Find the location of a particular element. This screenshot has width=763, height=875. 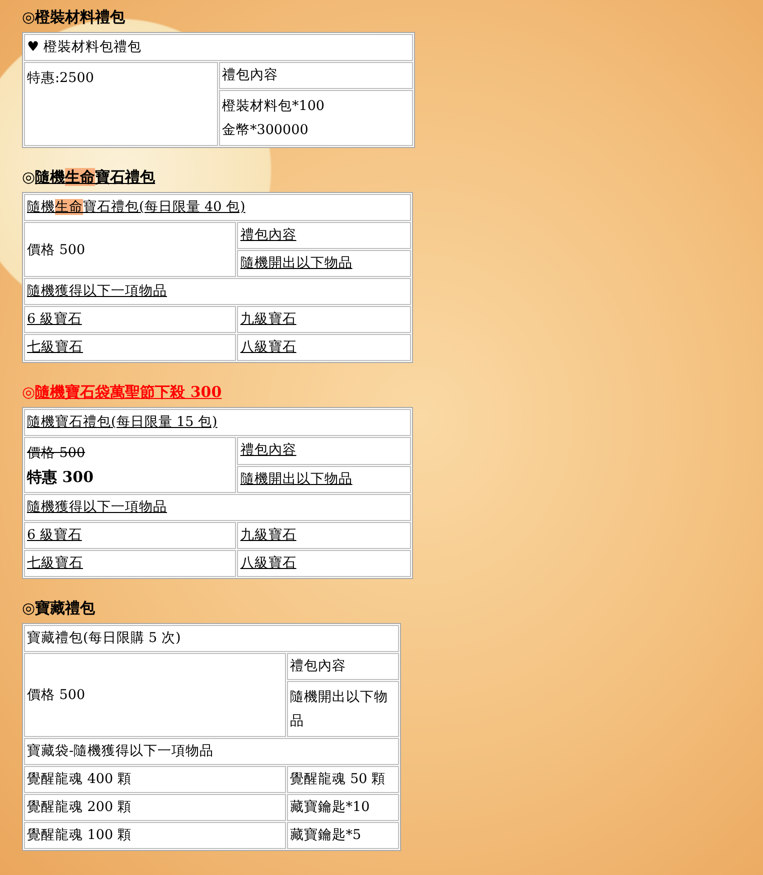

item-text: 覺醒龍魂 400 顆 is located at coordinates (155, 779).